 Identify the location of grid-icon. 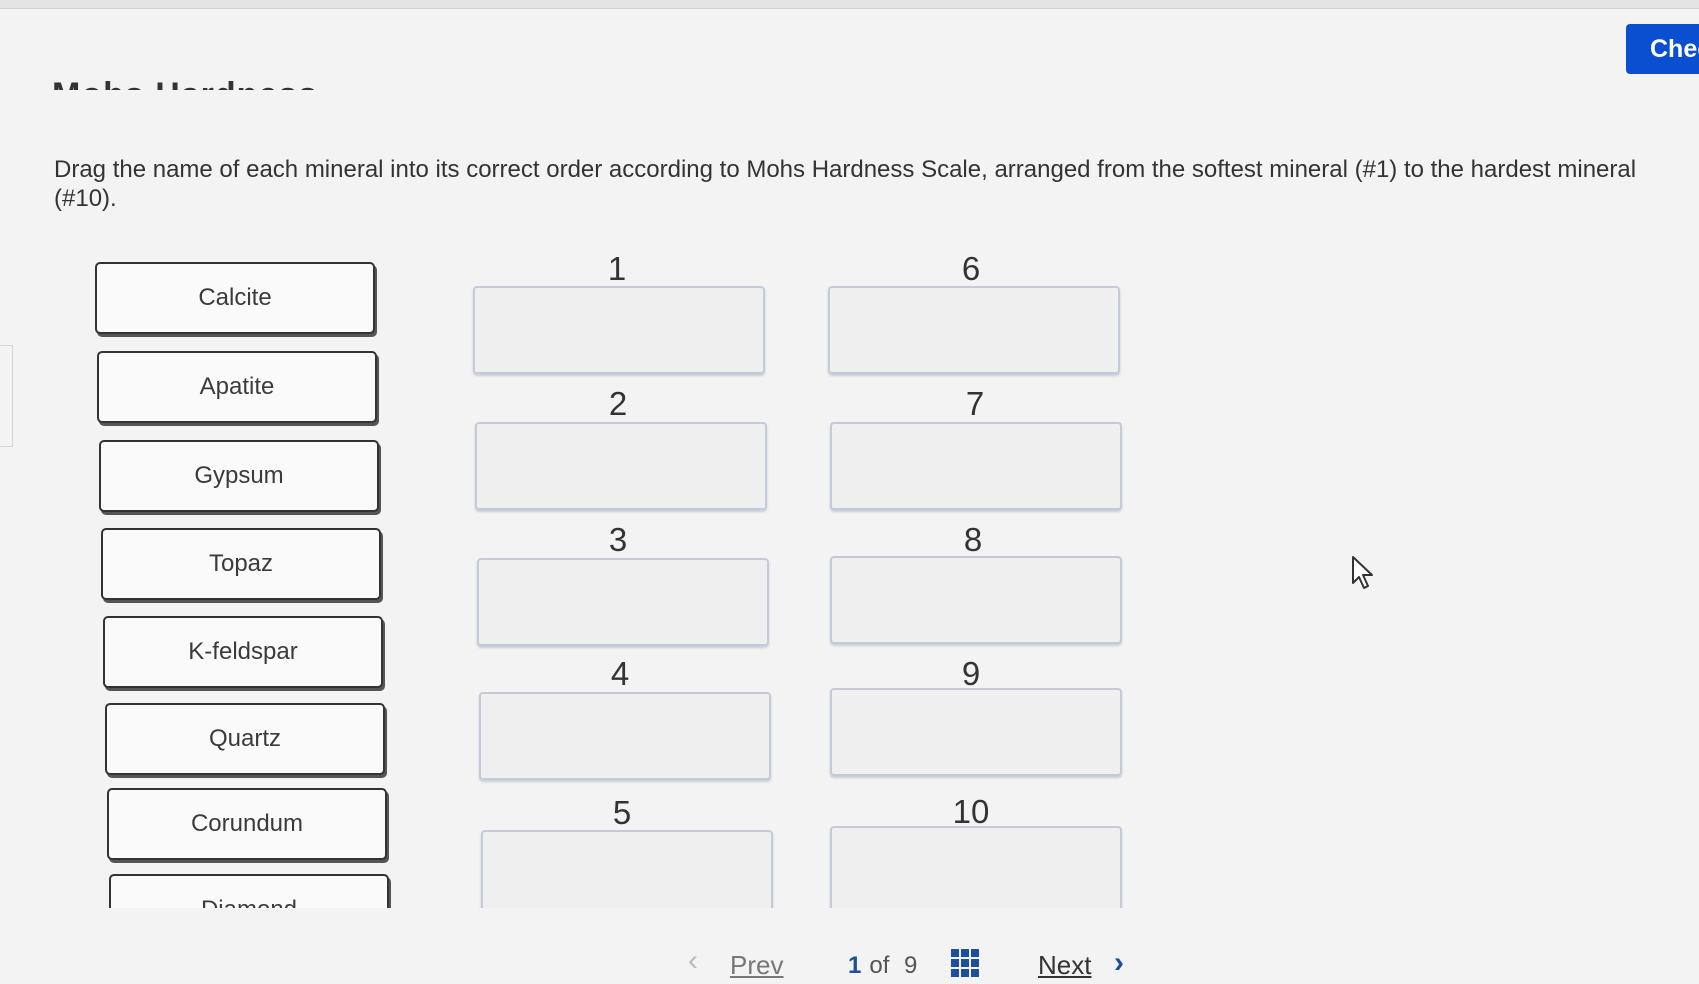
(965, 963).